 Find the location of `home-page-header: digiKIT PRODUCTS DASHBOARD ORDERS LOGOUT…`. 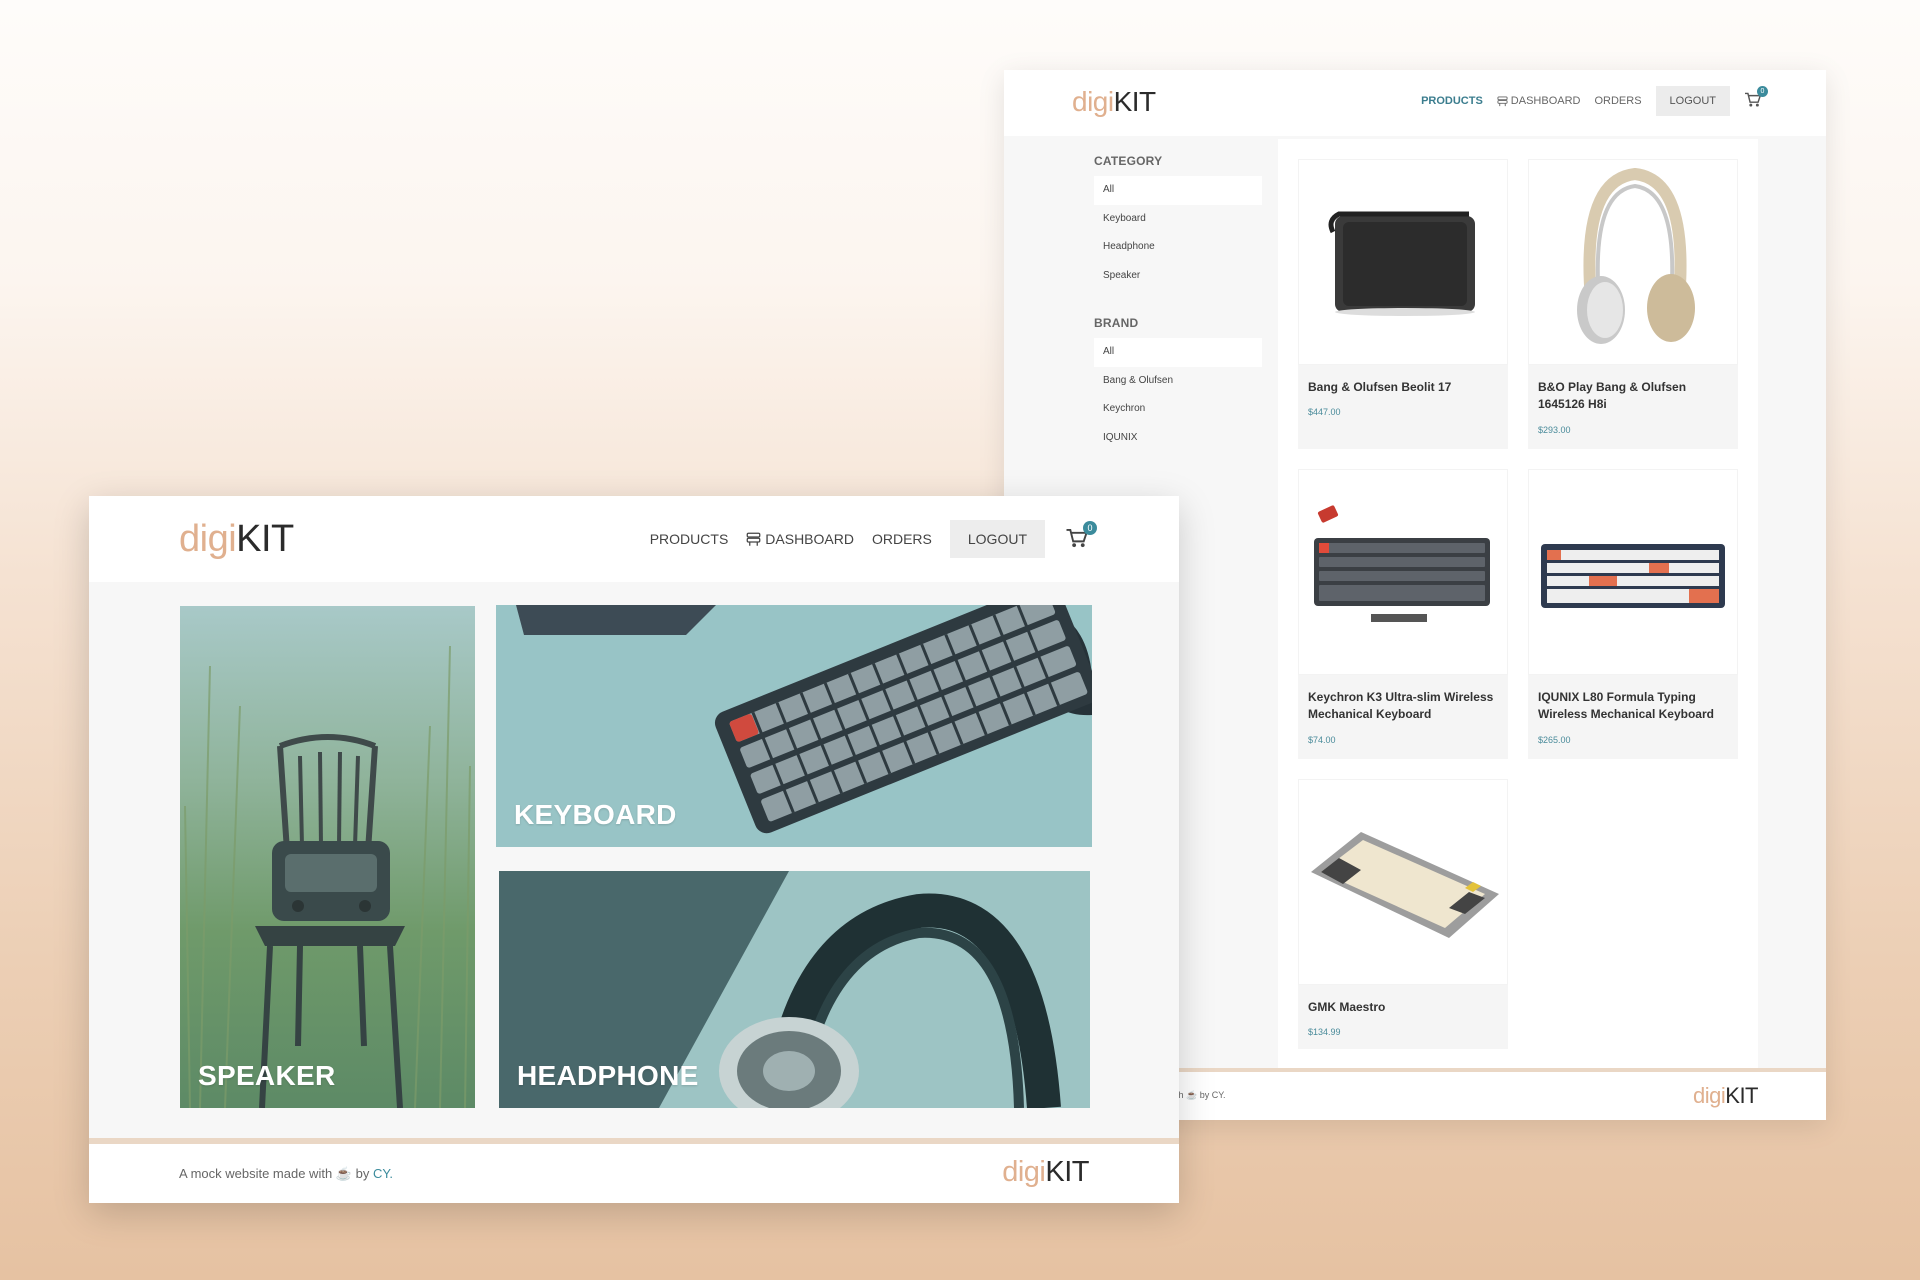

home-page-header: digiKIT PRODUCTS DASHBOARD ORDERS LOGOUT… is located at coordinates (634, 539).